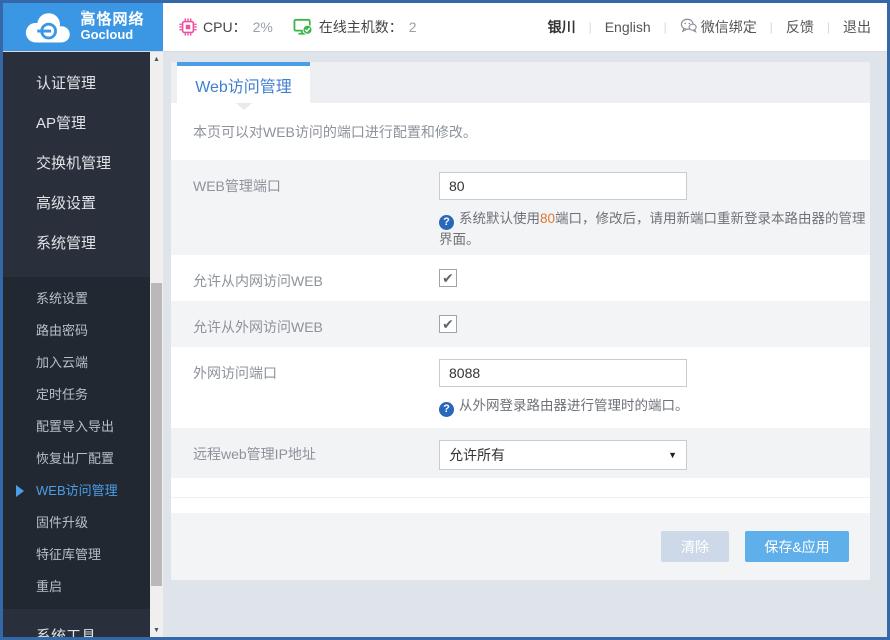 The height and width of the screenshot is (640, 890). What do you see at coordinates (520, 387) in the screenshot?
I see `form-row-wan-port: 外网访问端口 ?从外网登录路由器进行管理时的端口。` at bounding box center [520, 387].